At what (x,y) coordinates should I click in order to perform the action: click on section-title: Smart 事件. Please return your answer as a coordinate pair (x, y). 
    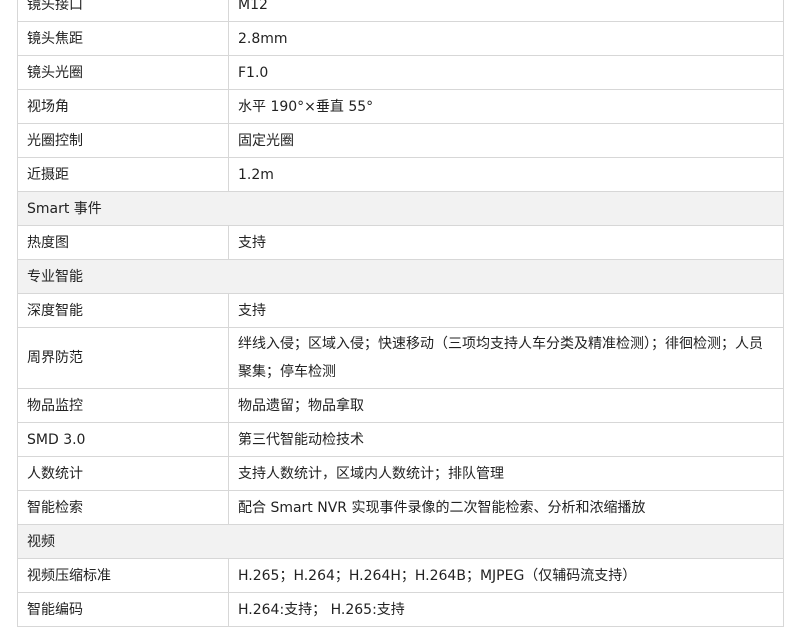
    Looking at the image, I should click on (400, 208).